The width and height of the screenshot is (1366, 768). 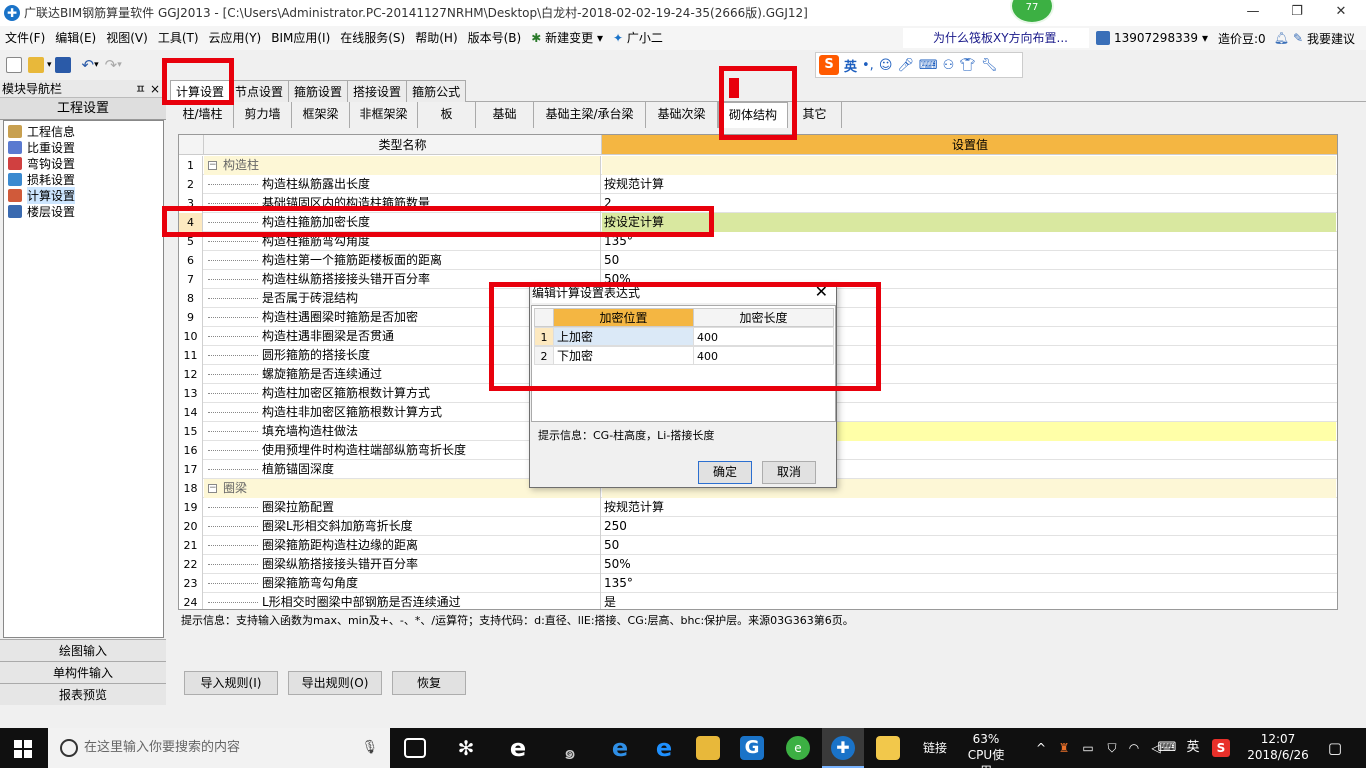 What do you see at coordinates (155, 89) in the screenshot?
I see `nav-close-icon: ×` at bounding box center [155, 89].